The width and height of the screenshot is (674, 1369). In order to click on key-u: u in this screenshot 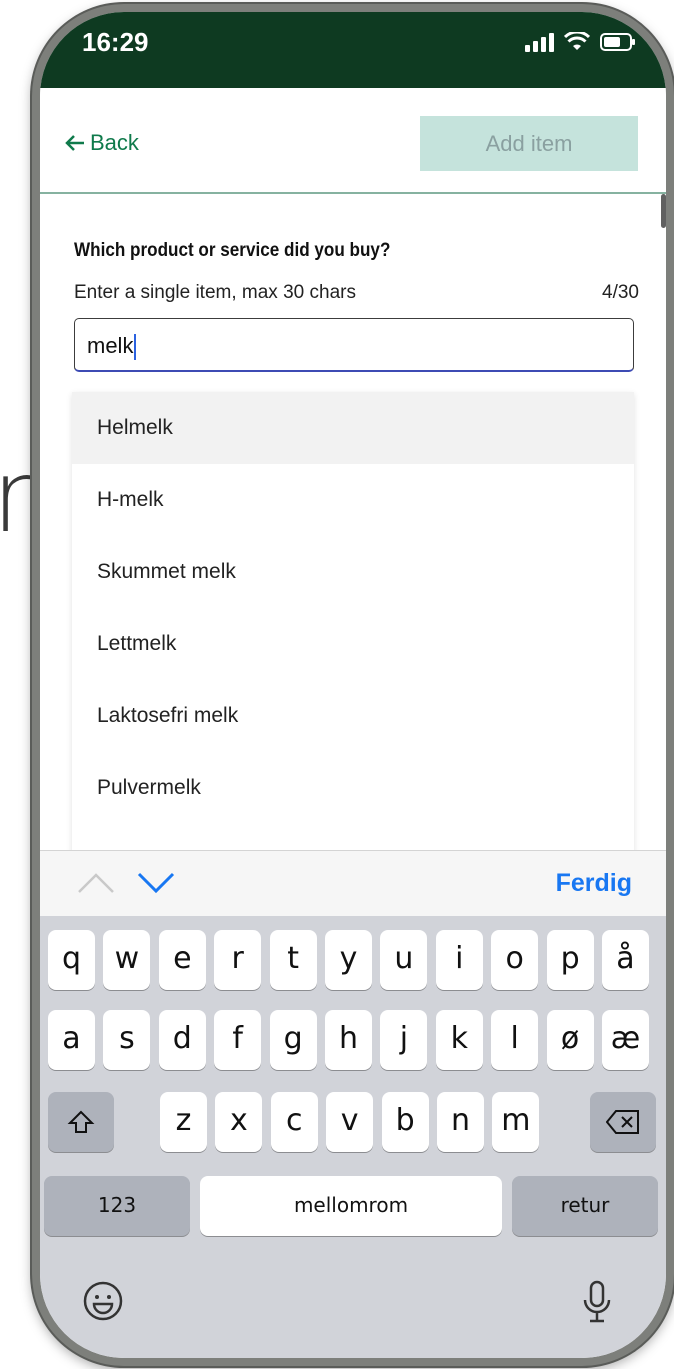, I will do `click(404, 960)`.